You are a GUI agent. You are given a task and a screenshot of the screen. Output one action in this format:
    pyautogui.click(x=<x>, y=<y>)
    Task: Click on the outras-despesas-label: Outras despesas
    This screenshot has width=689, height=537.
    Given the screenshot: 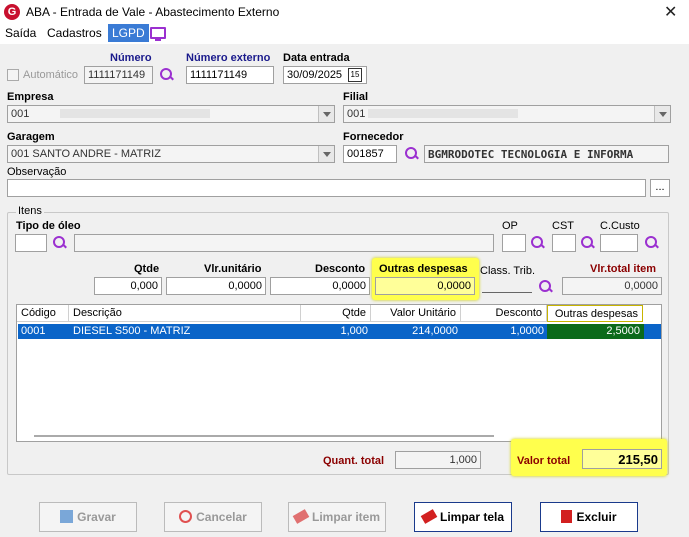 What is the action you would take?
    pyautogui.click(x=423, y=269)
    